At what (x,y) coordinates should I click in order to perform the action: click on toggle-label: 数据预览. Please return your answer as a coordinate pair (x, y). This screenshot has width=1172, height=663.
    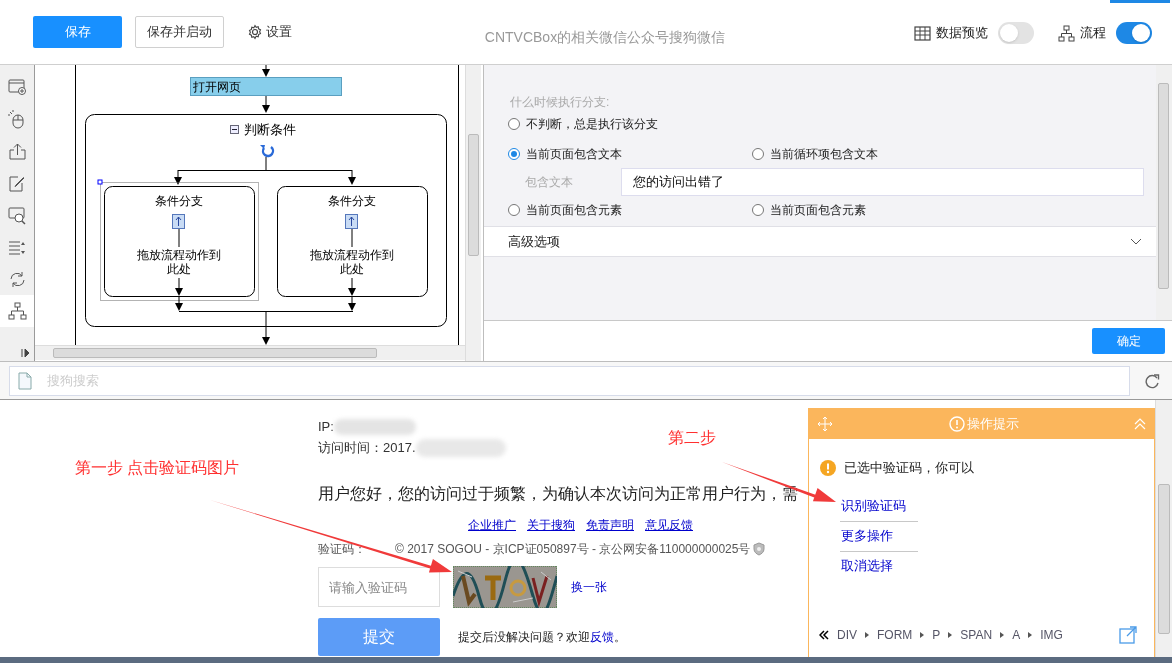
    Looking at the image, I should click on (962, 33).